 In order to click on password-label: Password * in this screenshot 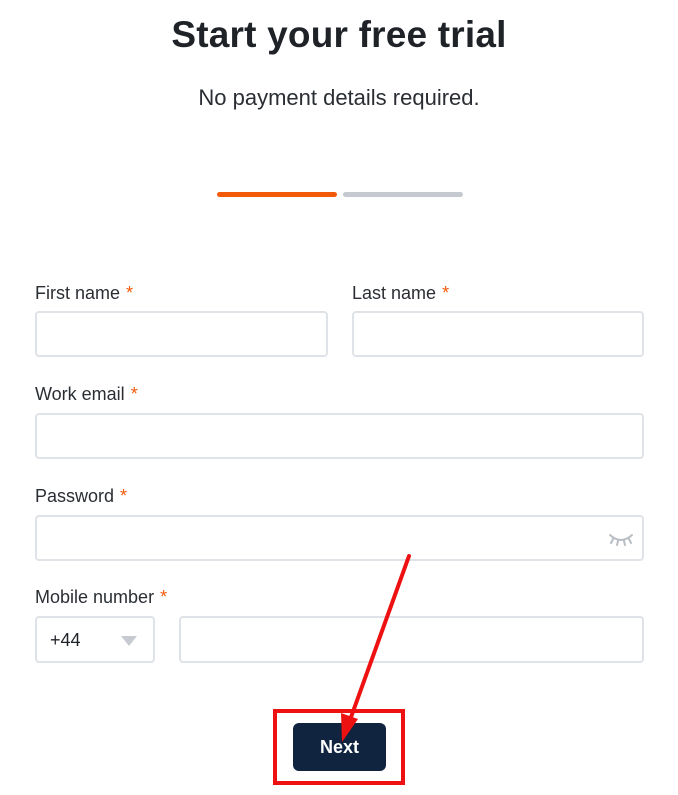, I will do `click(81, 496)`.